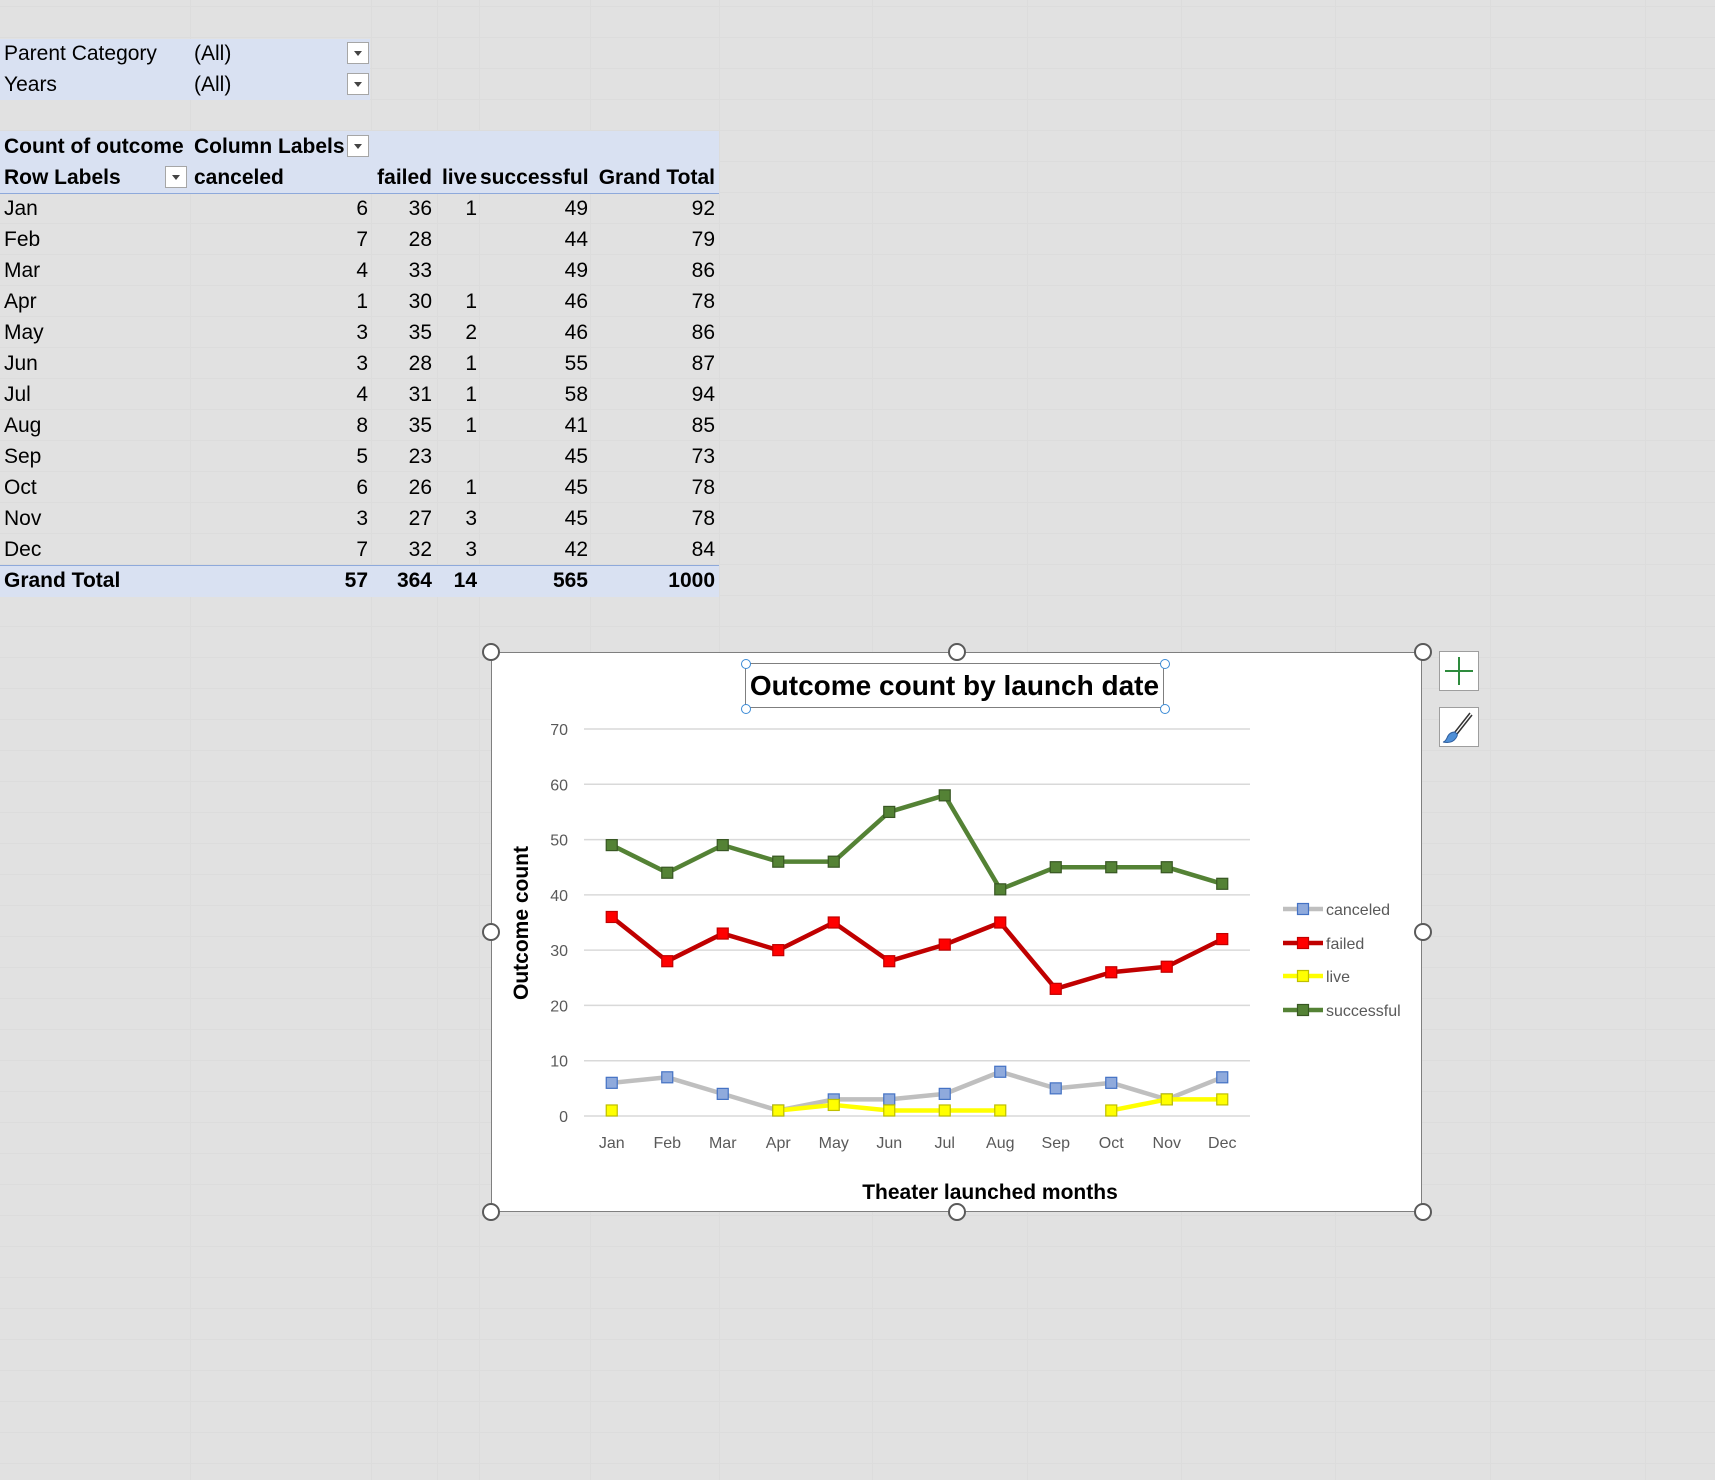  I want to click on title-handle-top-right, so click(1165, 664).